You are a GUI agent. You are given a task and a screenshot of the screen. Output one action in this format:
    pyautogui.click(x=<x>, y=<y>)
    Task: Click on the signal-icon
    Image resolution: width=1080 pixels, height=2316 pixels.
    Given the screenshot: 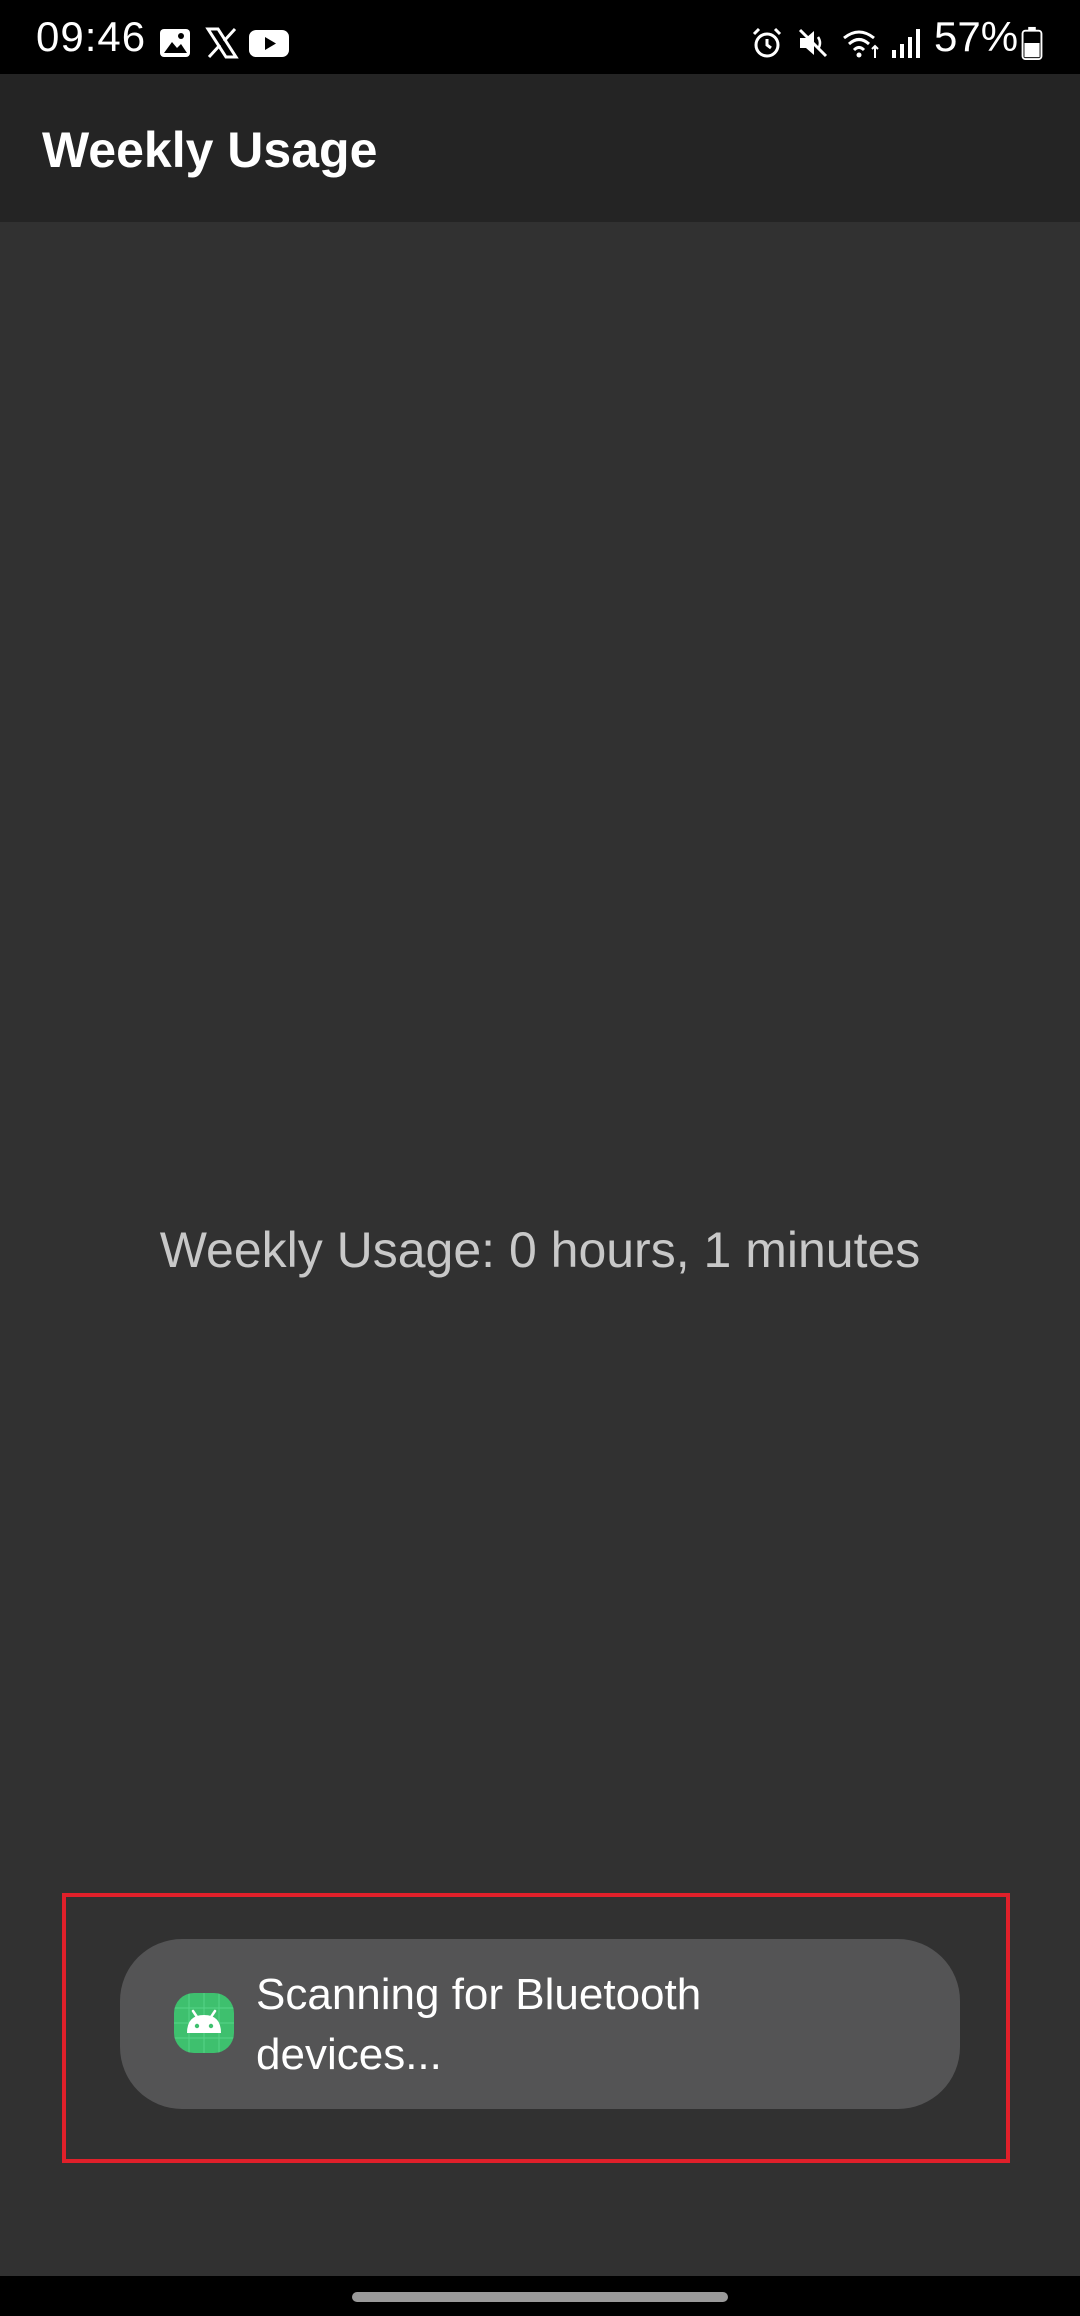 What is the action you would take?
    pyautogui.click(x=906, y=43)
    